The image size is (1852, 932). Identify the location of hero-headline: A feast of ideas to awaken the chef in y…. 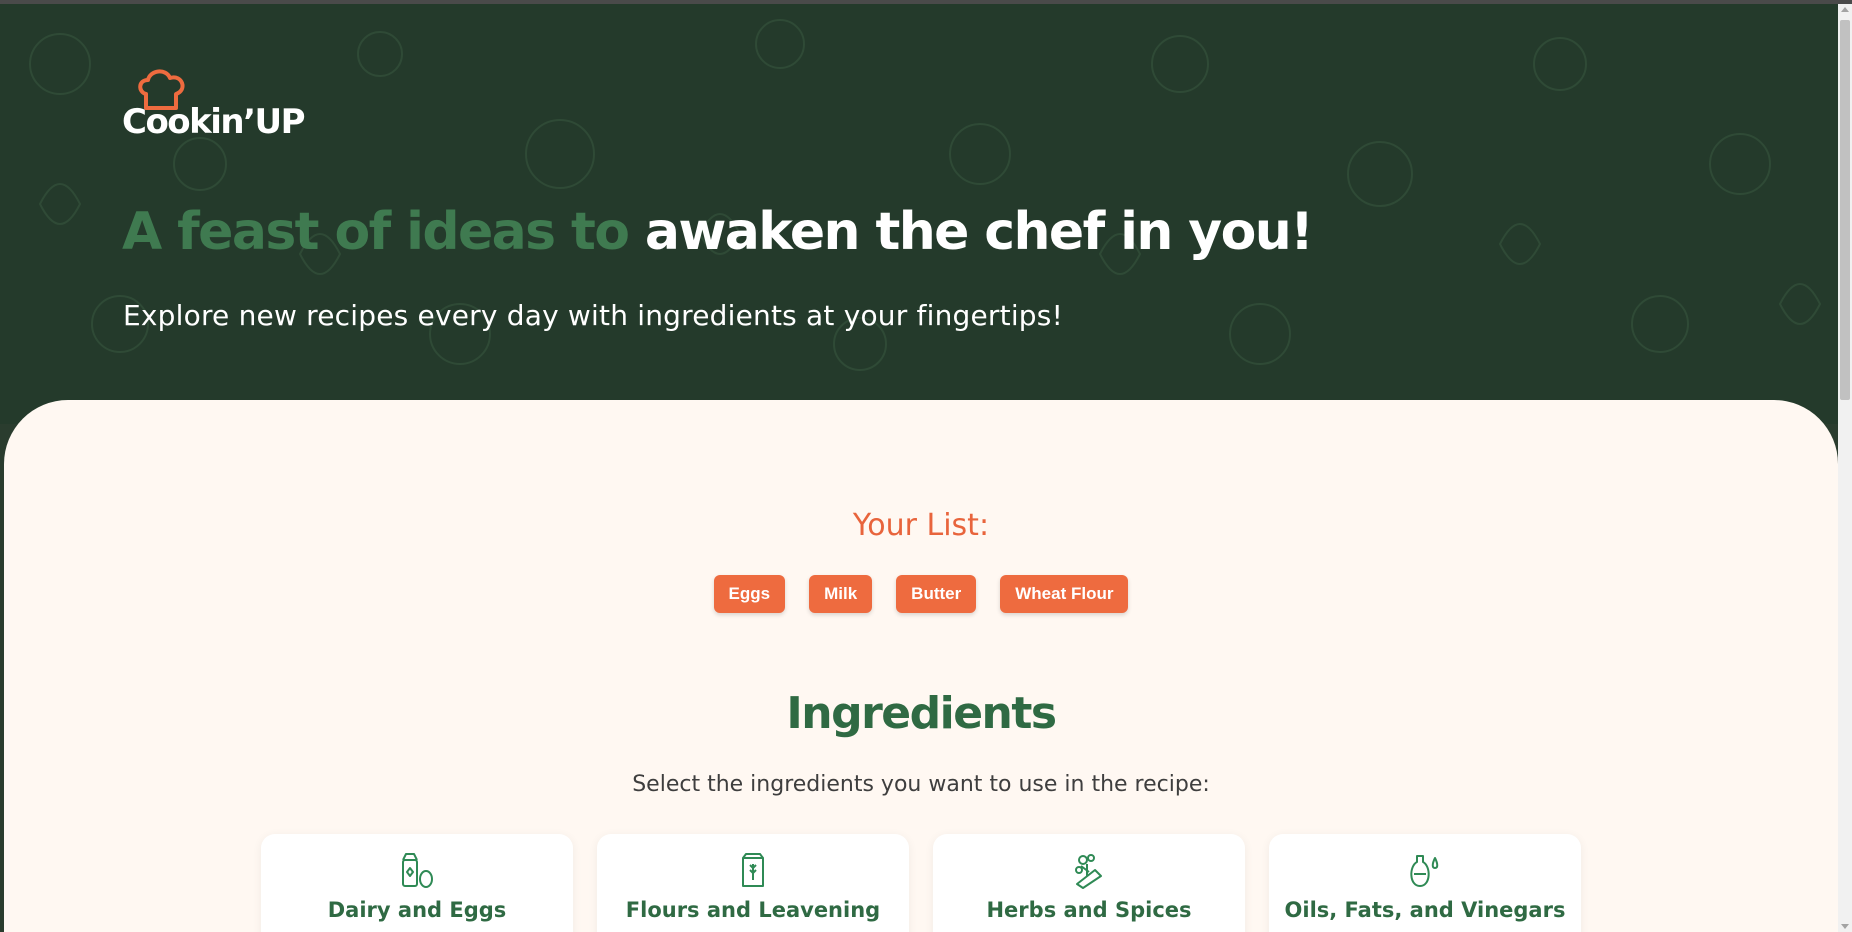
(718, 232).